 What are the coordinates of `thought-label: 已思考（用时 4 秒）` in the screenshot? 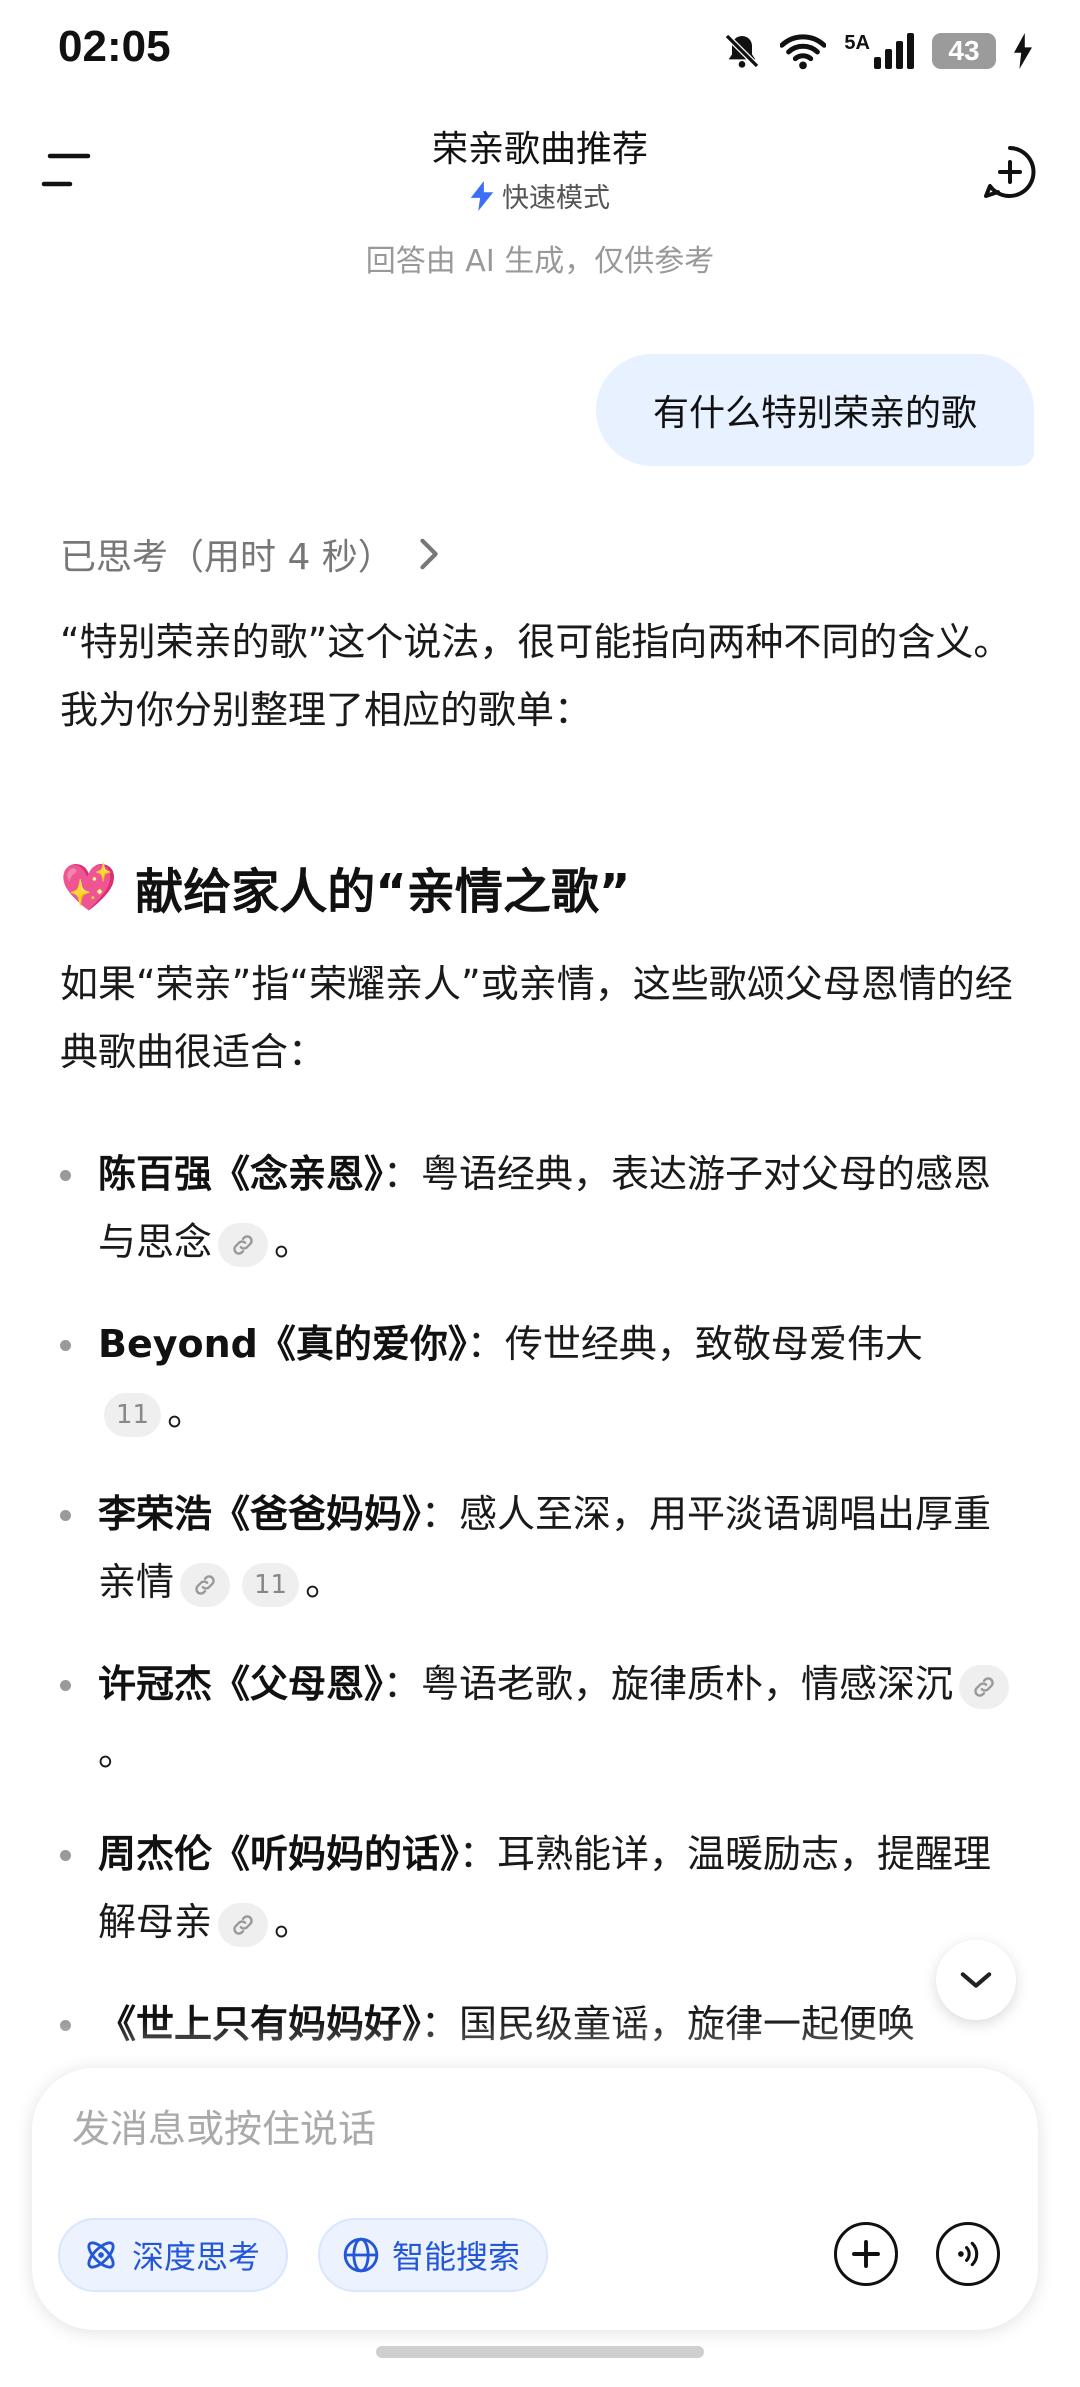 It's located at (227, 557).